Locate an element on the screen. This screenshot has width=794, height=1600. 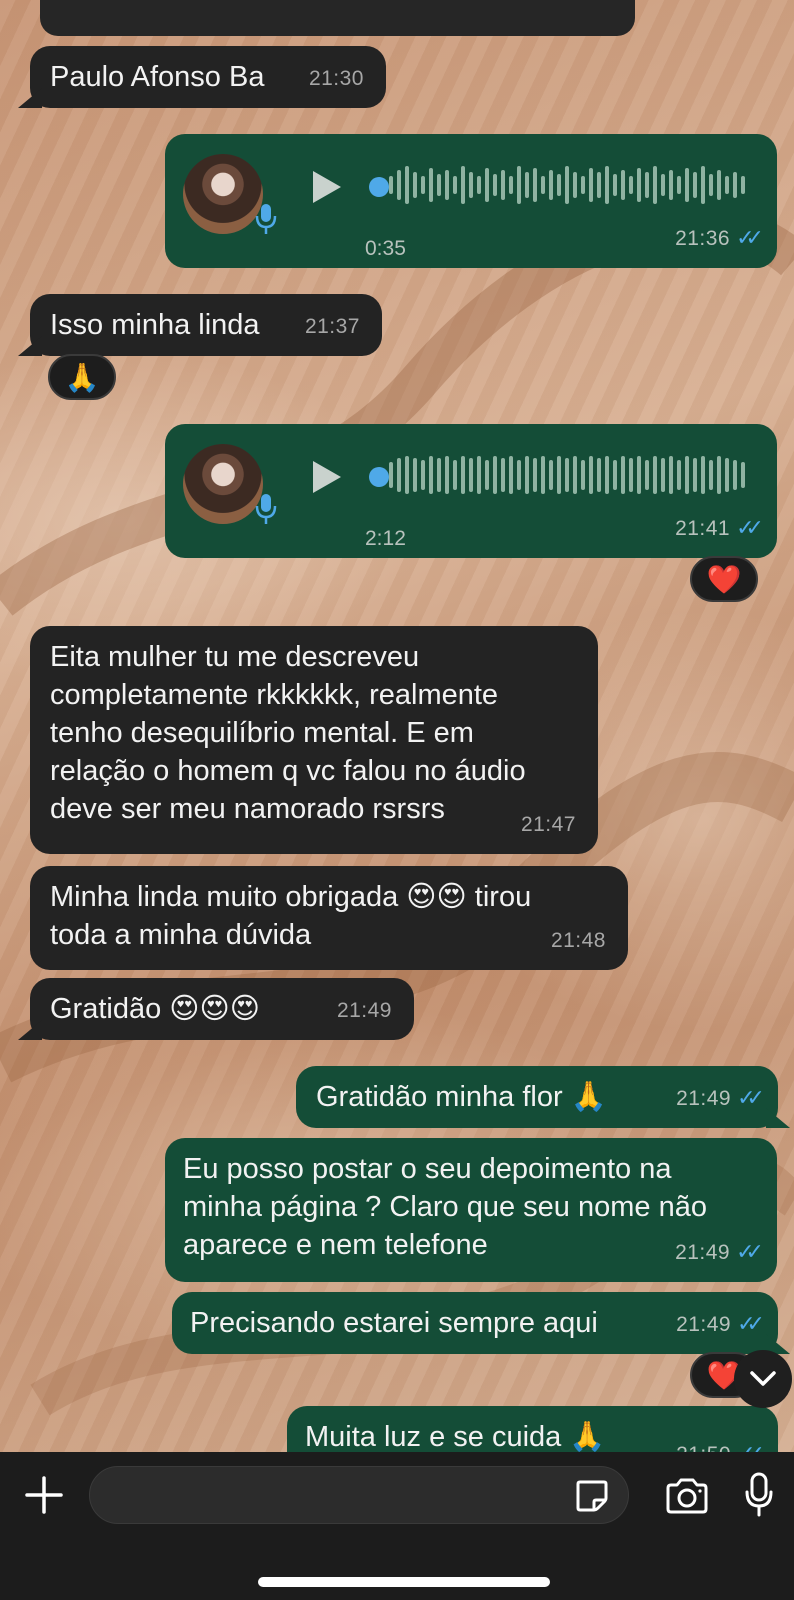
voice-duration: 0:35 is located at coordinates (385, 248).